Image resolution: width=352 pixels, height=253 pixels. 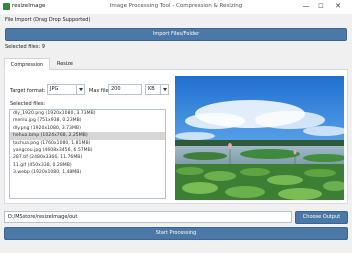 I want to click on list-item: dly.png (1920x1080, 3.73MB), so click(x=87, y=128).